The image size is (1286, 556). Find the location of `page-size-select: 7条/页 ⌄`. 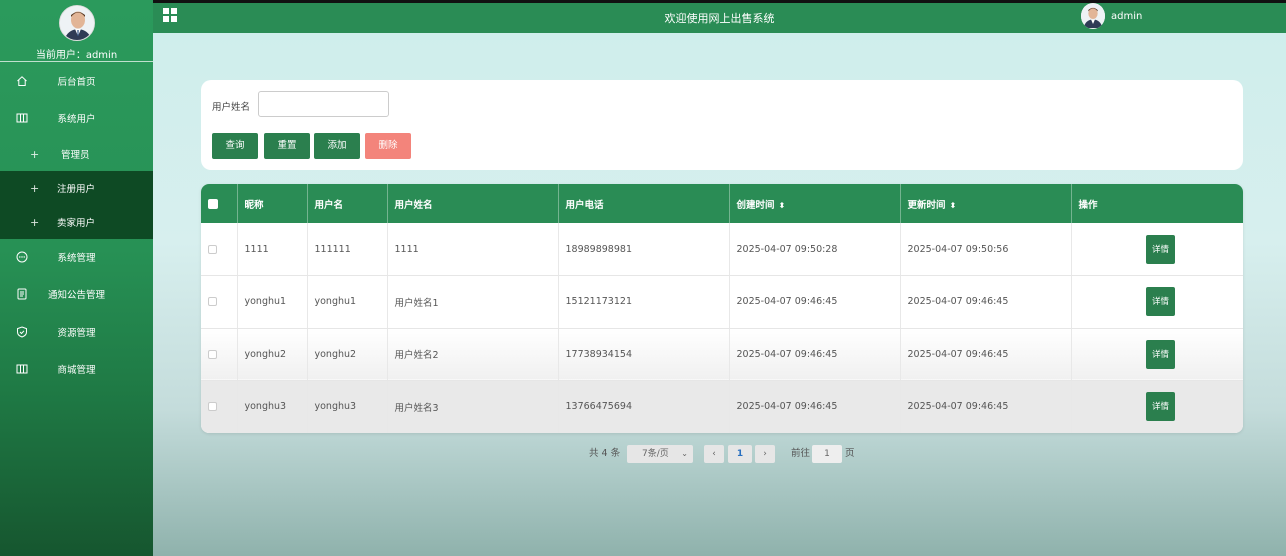

page-size-select: 7条/页 ⌄ is located at coordinates (660, 454).